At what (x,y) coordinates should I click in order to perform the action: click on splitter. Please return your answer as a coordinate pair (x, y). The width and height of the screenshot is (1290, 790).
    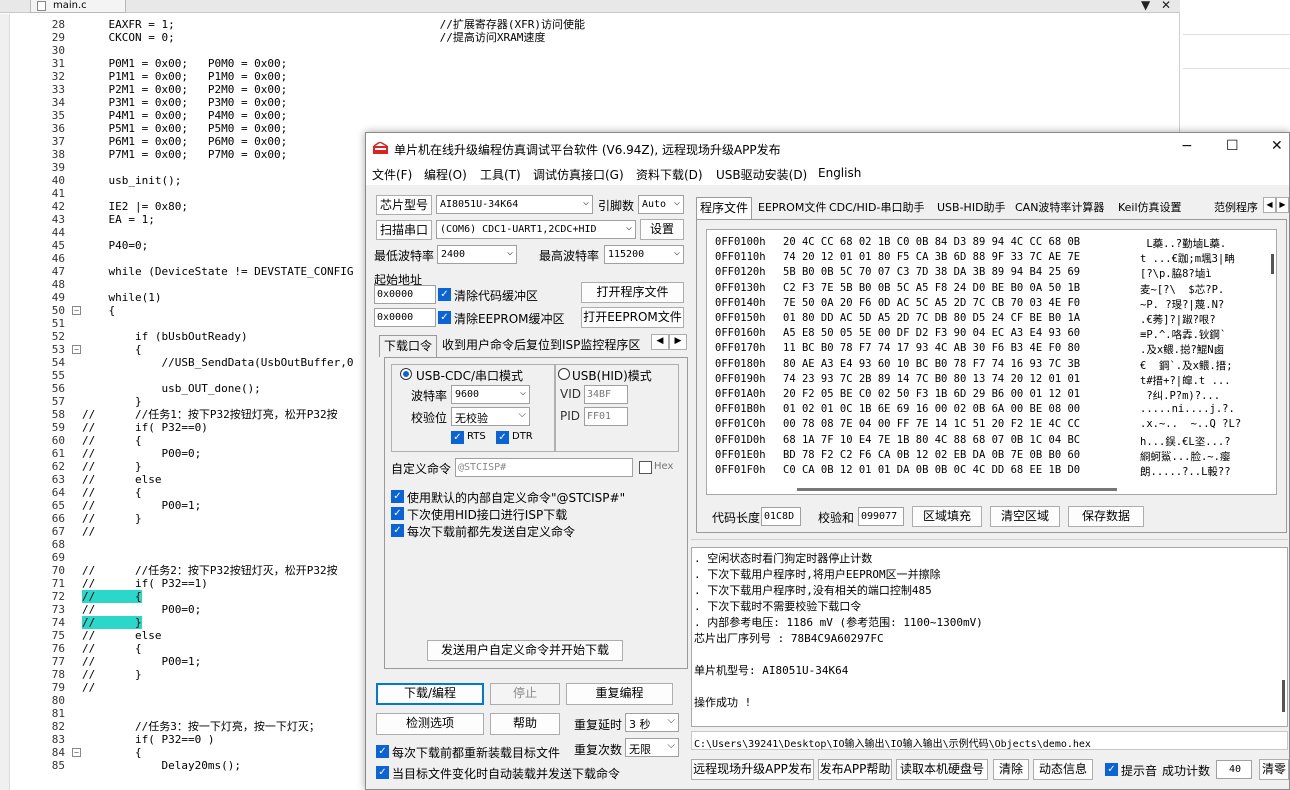
    Looking at the image, I should click on (989, 540).